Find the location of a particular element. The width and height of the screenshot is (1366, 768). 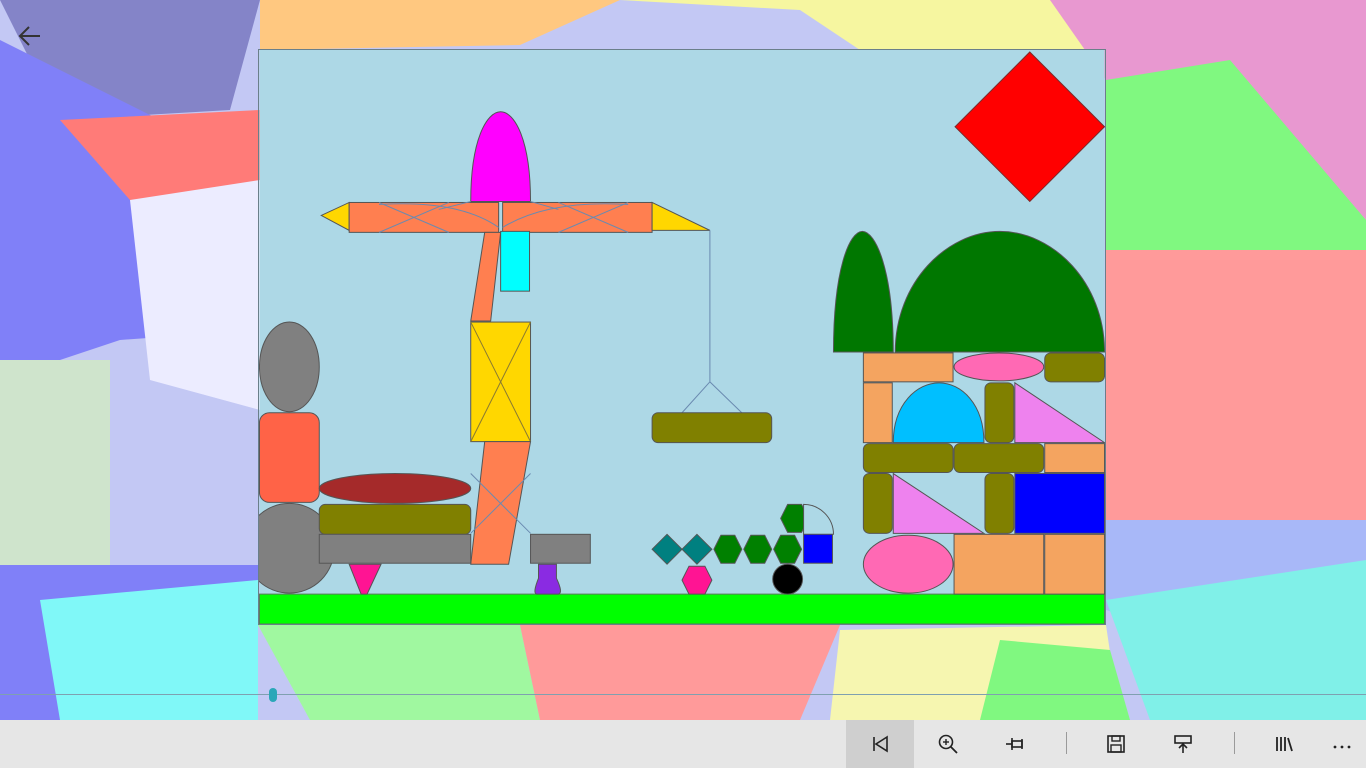

command-bar is located at coordinates (683, 744).